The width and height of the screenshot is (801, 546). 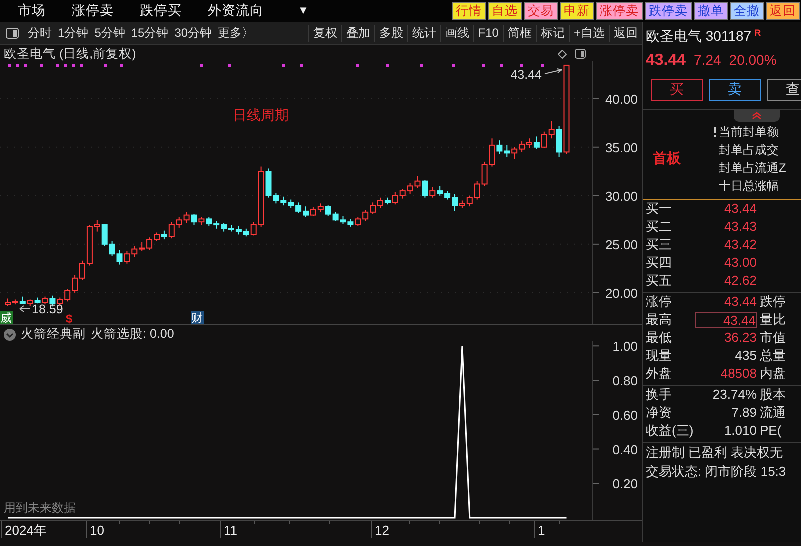 What do you see at coordinates (773, 338) in the screenshot?
I see `stat-label: 市值` at bounding box center [773, 338].